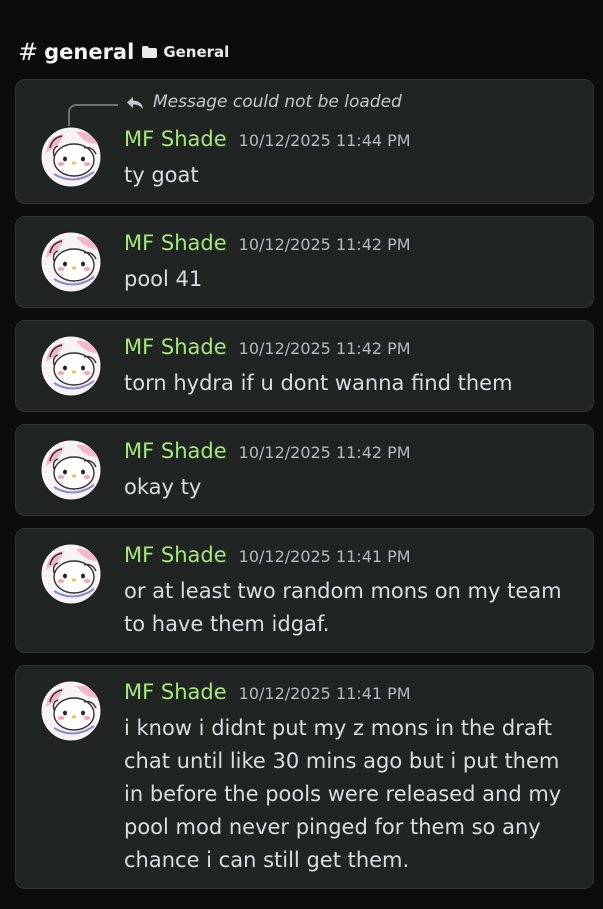  I want to click on message-text: torn hydra if u dont wanna find them, so click(318, 383).